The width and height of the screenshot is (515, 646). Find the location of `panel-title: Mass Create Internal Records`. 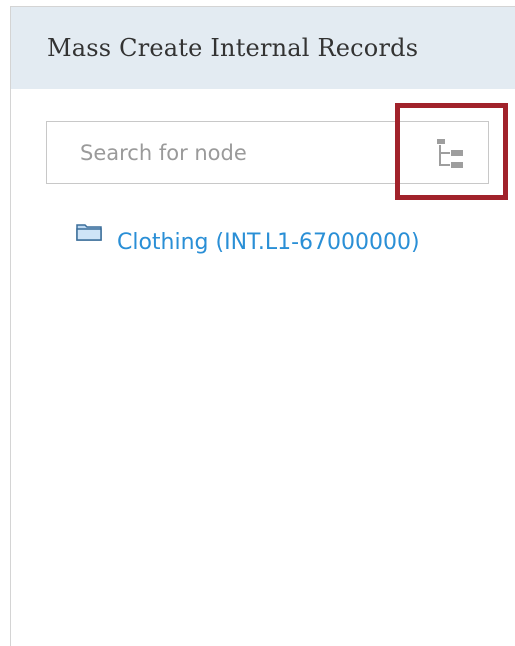

panel-title: Mass Create Internal Records is located at coordinates (233, 48).